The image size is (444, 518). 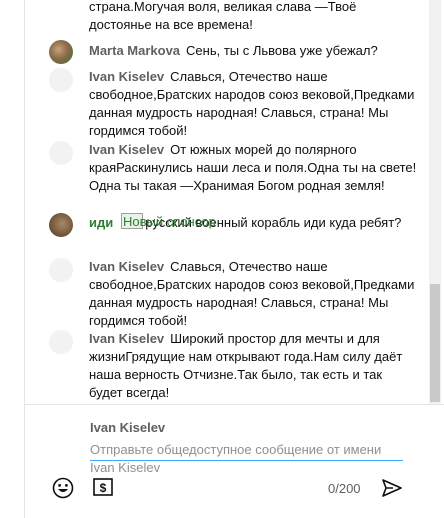 What do you see at coordinates (435, 343) in the screenshot?
I see `scrollbar-thumb` at bounding box center [435, 343].